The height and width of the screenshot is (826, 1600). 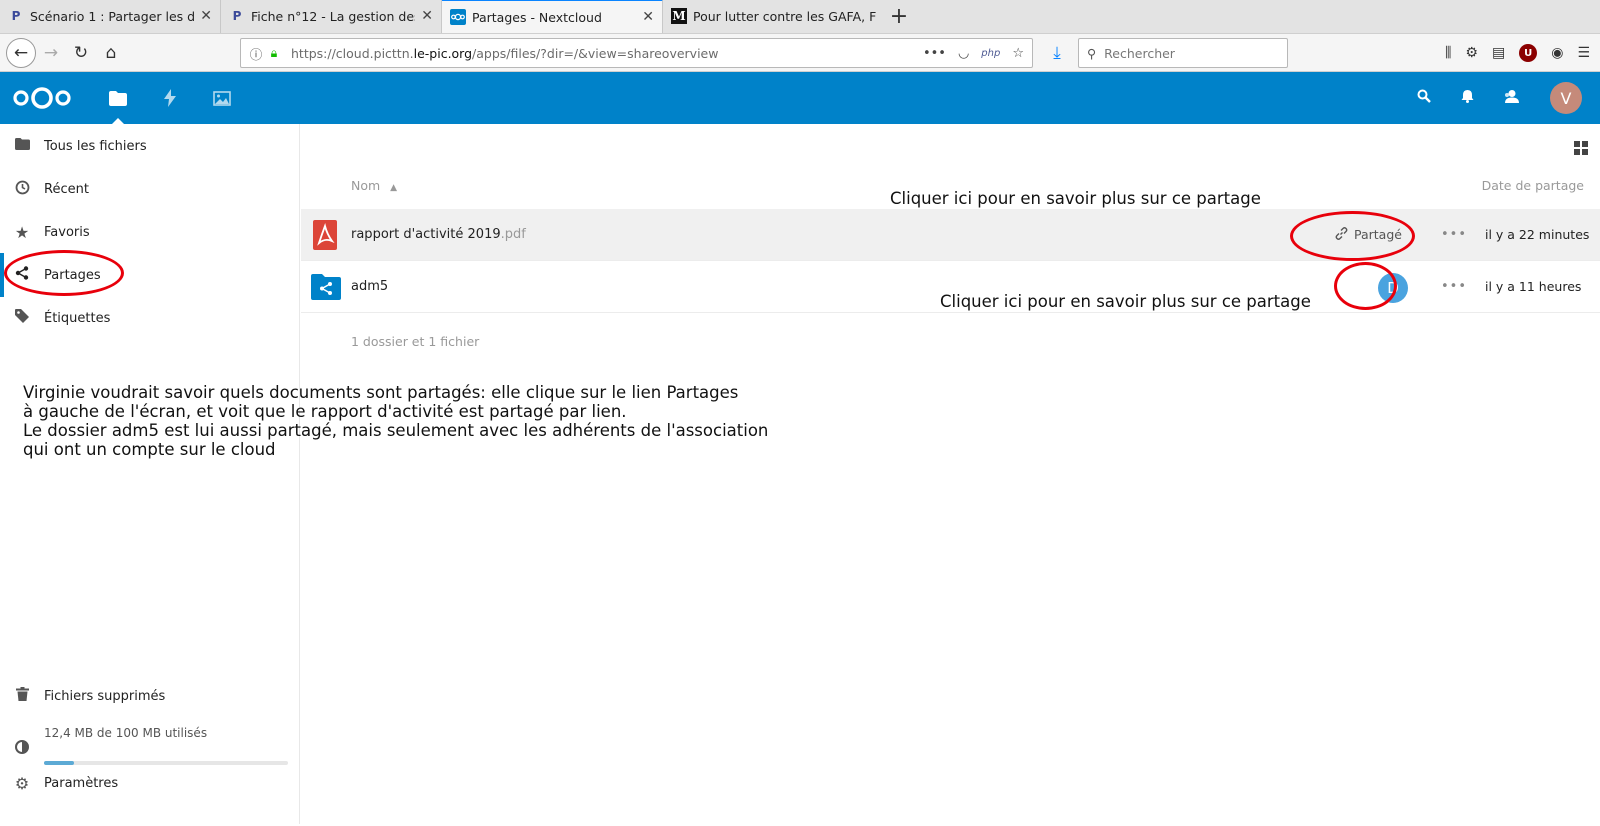 What do you see at coordinates (150, 318) in the screenshot?
I see `sidebar-item-tags: Étiquettes` at bounding box center [150, 318].